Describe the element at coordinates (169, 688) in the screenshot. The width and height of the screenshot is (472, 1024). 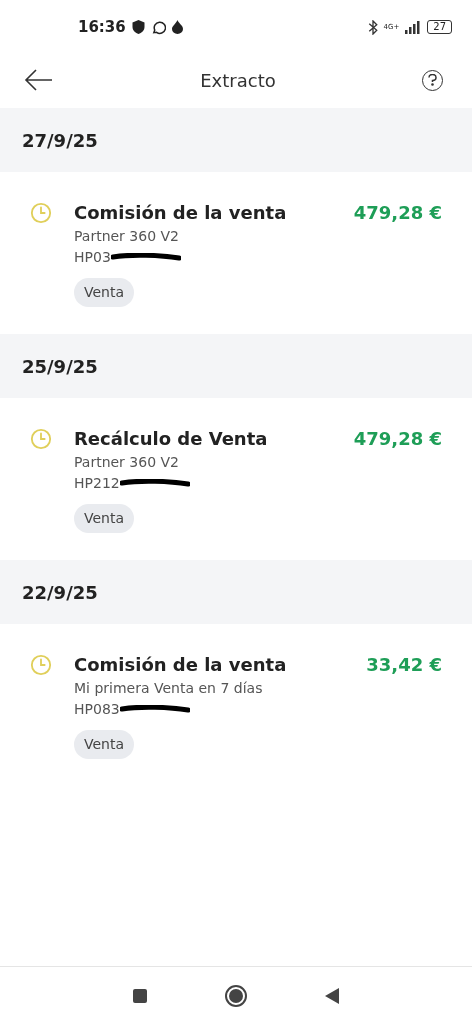
I see `product-name: Mi primera Venta en 7 días` at that location.